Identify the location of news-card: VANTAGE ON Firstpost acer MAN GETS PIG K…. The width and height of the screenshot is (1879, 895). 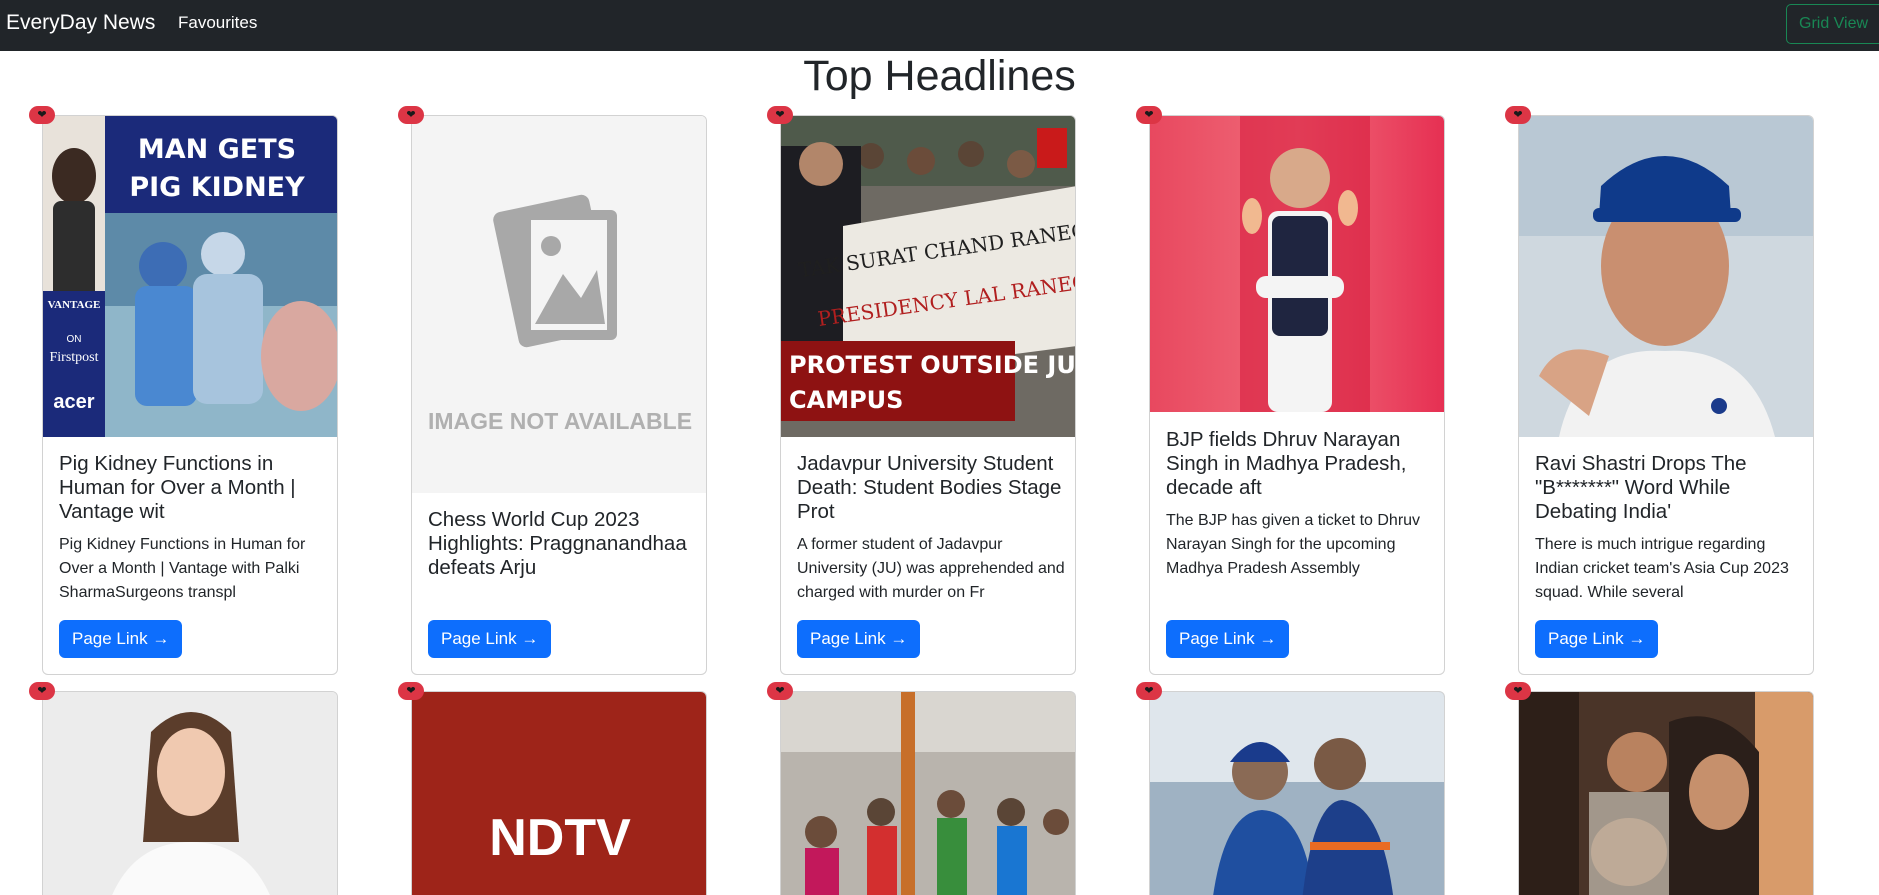
(190, 395).